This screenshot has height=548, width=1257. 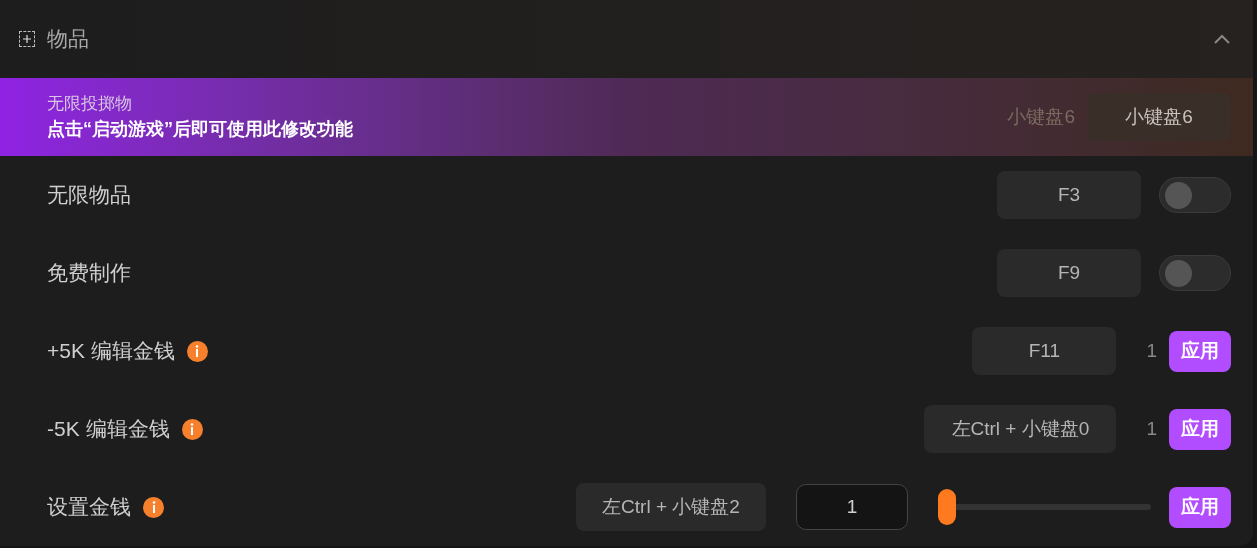 What do you see at coordinates (89, 195) in the screenshot?
I see `feature-label: 无限物品` at bounding box center [89, 195].